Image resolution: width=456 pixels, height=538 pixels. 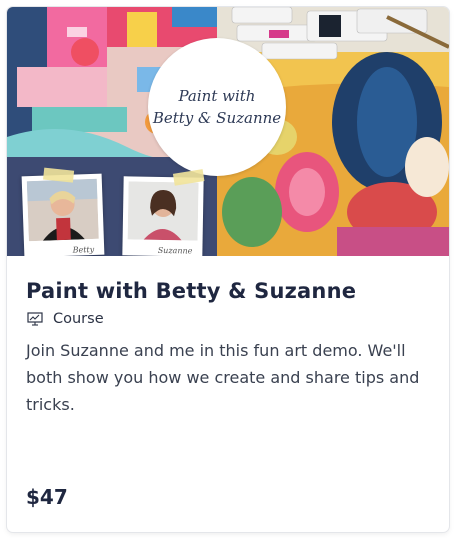 I want to click on presentation-board-icon, so click(x=35, y=319).